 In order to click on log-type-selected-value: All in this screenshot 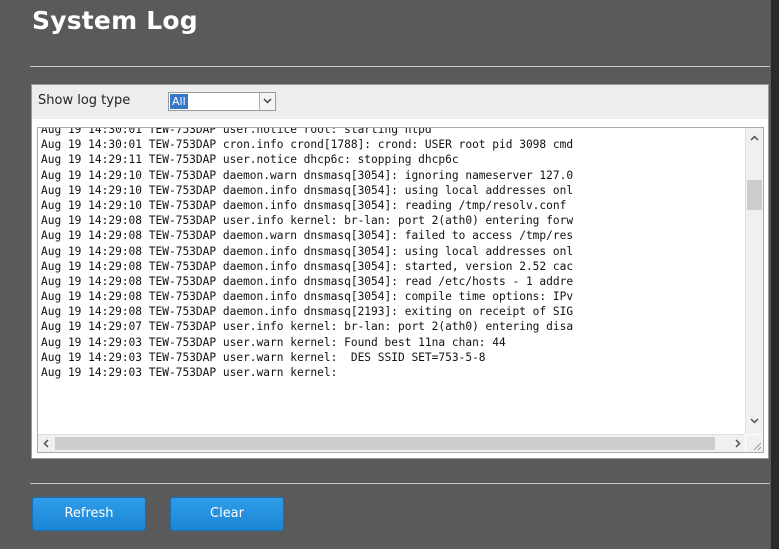, I will do `click(179, 101)`.